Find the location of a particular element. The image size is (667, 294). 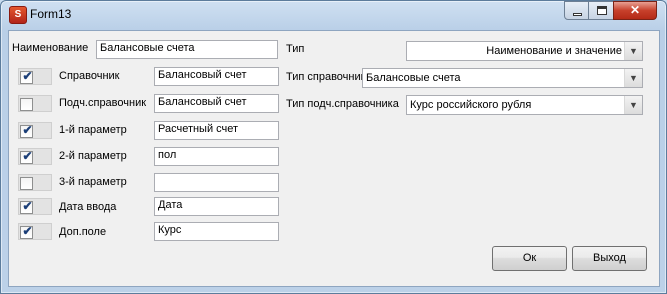

name-input: Балансовые счета is located at coordinates (187, 49).